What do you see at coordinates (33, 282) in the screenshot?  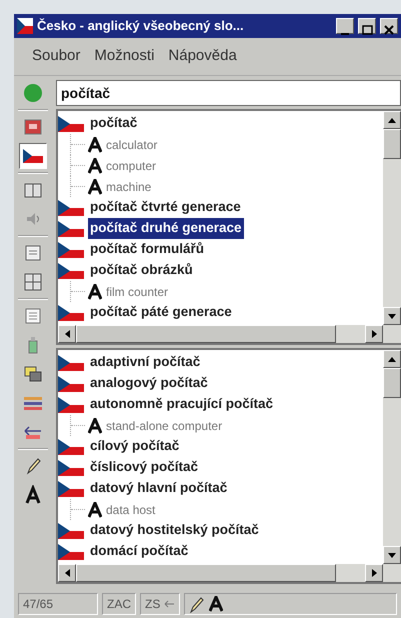 I see `grid-icon` at bounding box center [33, 282].